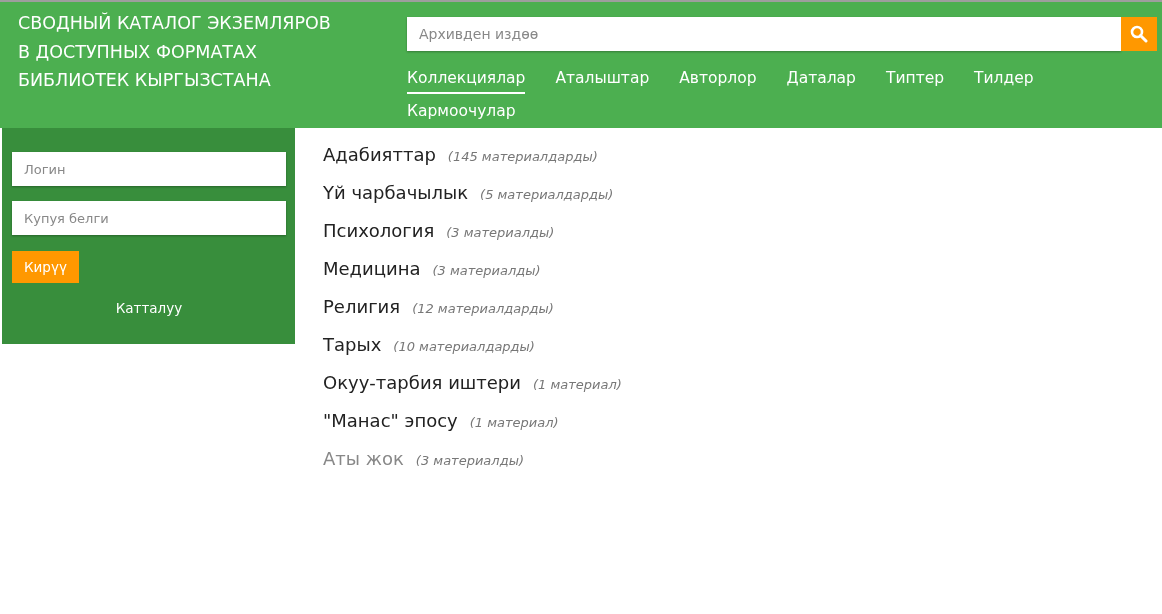 This screenshot has height=614, width=1162. Describe the element at coordinates (362, 306) in the screenshot. I see `collection-link: Религия` at that location.